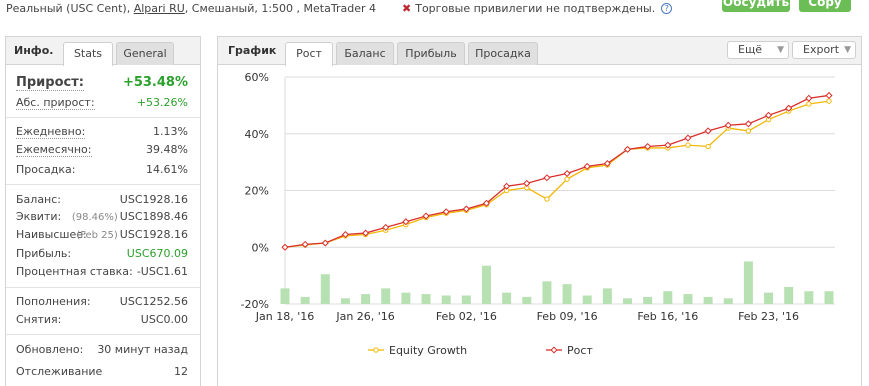 The height and width of the screenshot is (386, 869). I want to click on gain-label: Прирост:, so click(50, 83).